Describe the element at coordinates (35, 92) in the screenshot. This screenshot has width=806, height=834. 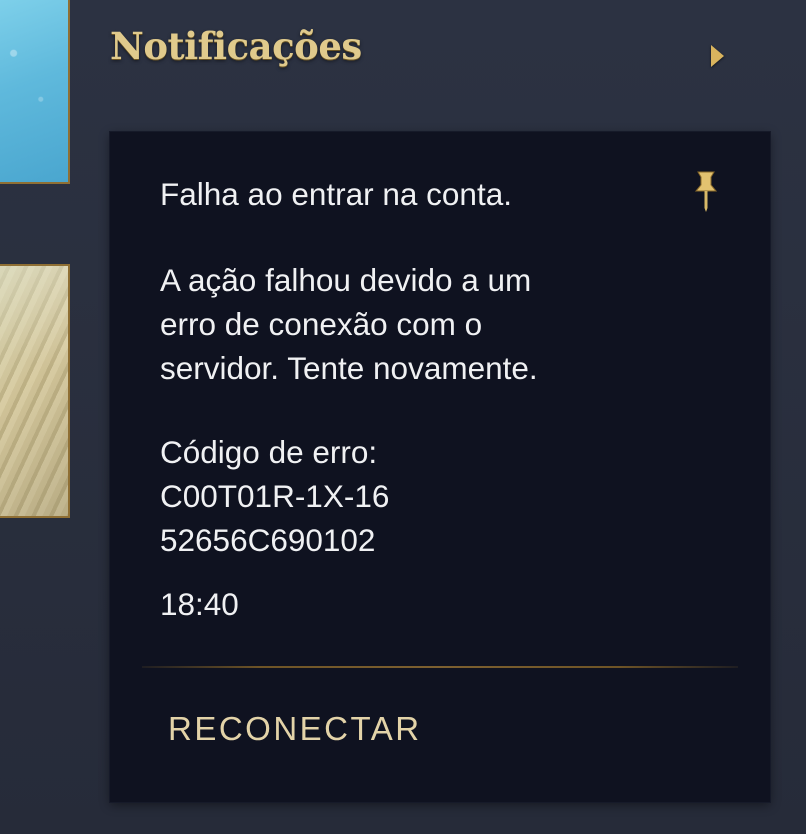
I see `thumbnail-card-top` at that location.